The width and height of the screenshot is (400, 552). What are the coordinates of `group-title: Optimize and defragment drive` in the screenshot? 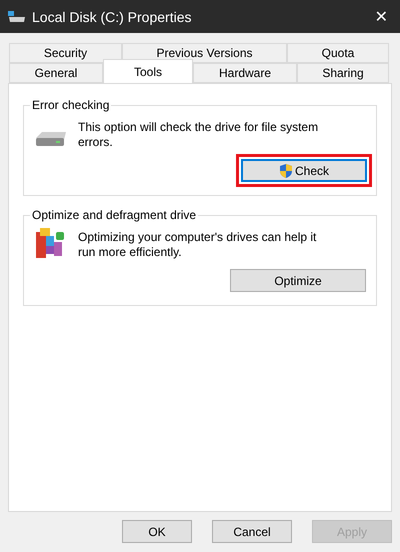 It's located at (114, 215).